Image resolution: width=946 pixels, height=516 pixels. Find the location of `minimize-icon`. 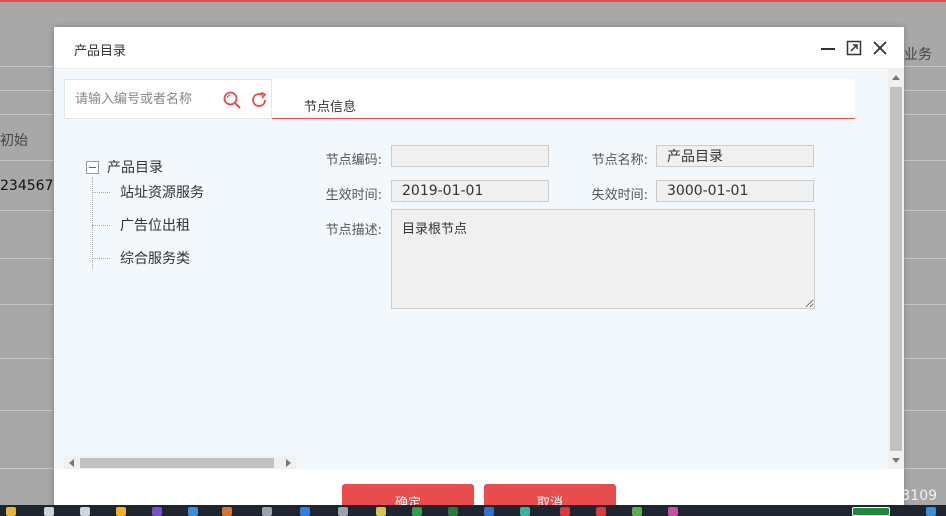

minimize-icon is located at coordinates (828, 48).